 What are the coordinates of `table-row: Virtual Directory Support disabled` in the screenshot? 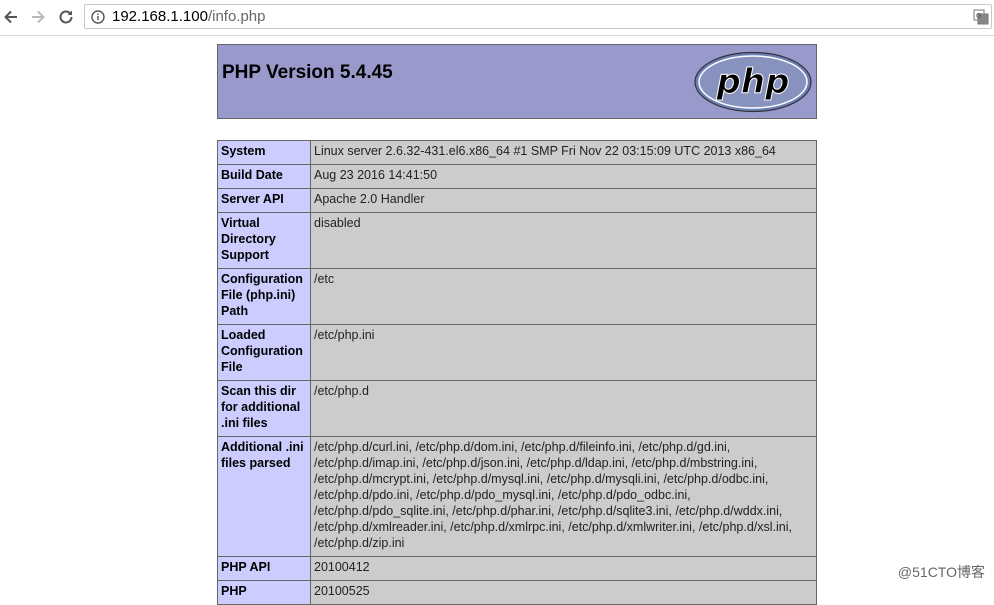 It's located at (517, 240).